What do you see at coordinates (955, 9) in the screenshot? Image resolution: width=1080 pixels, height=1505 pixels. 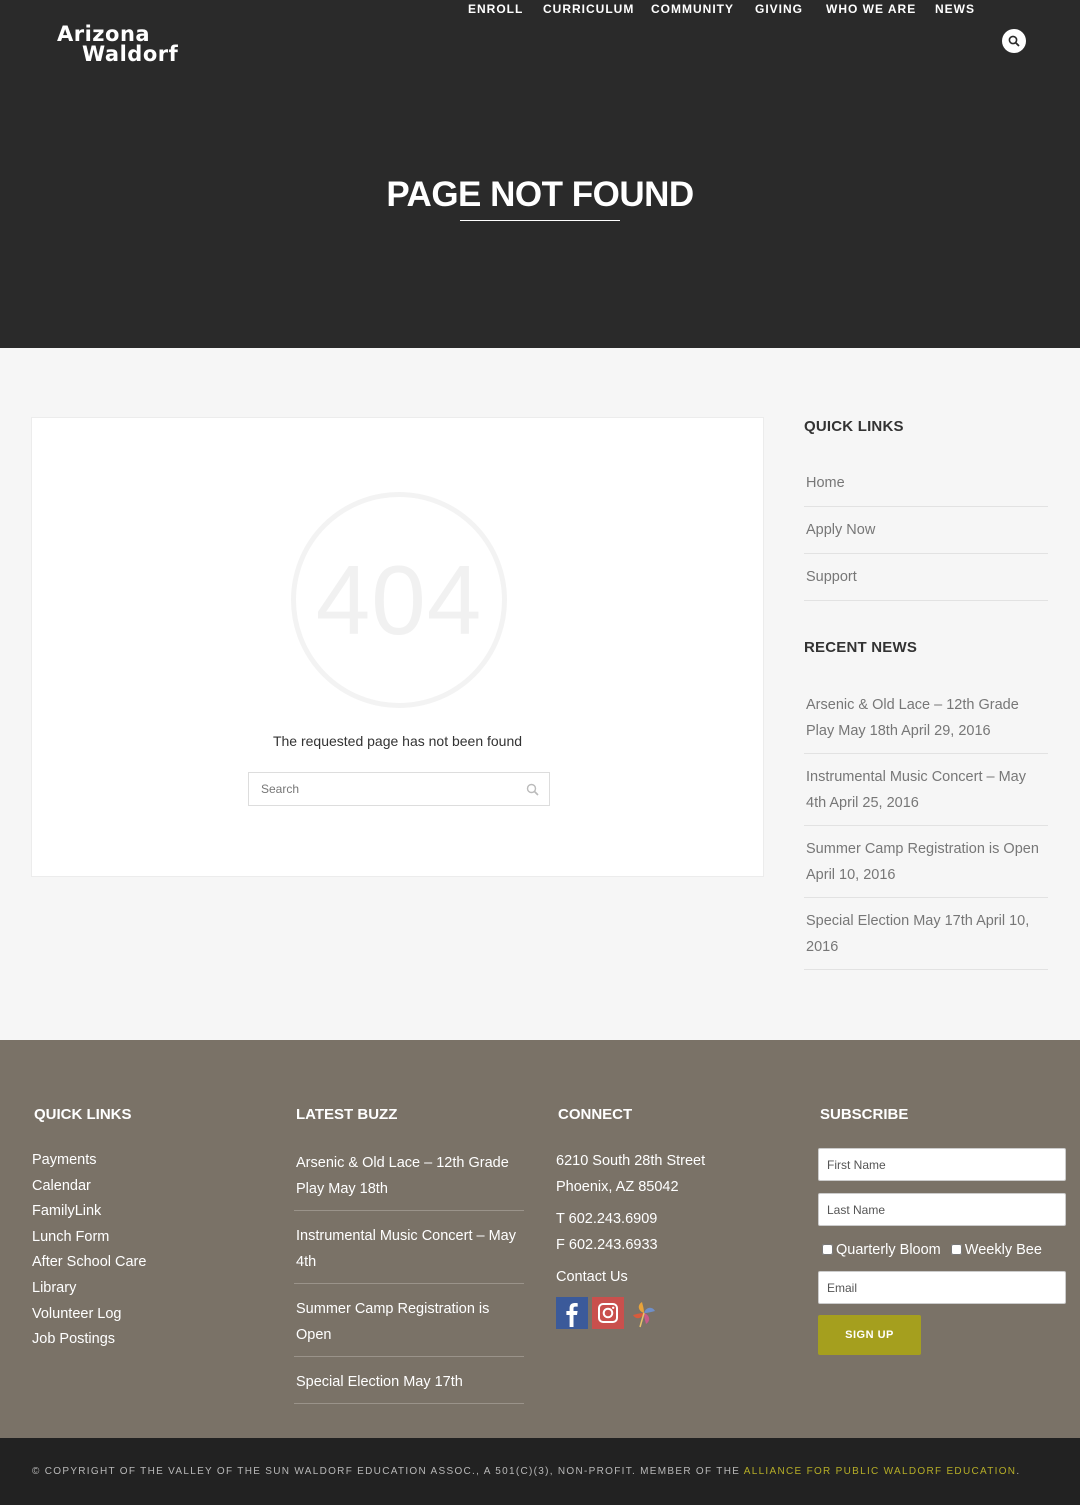 I see `nav-news: NEWS` at bounding box center [955, 9].